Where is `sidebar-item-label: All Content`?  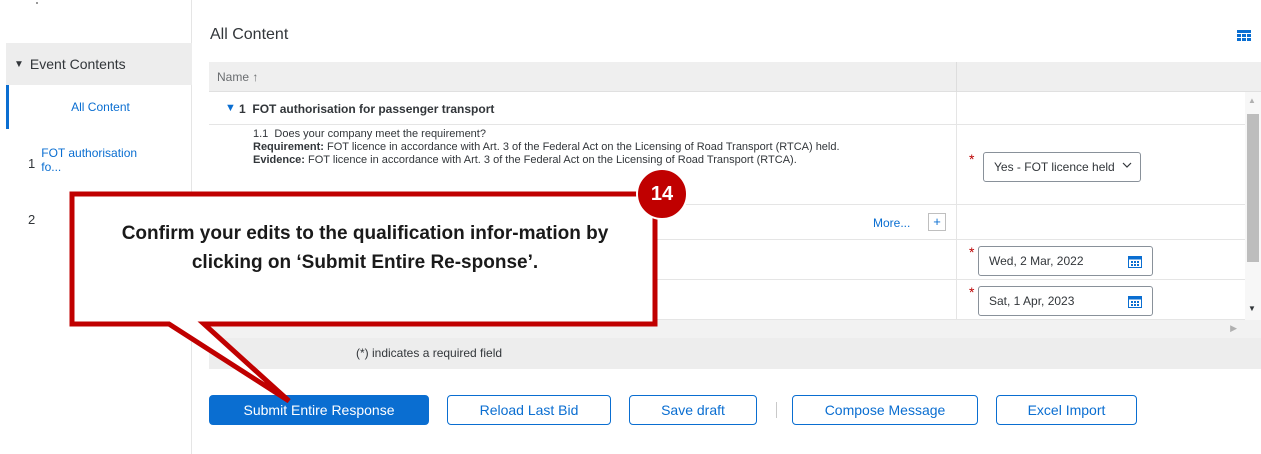
sidebar-item-label: All Content is located at coordinates (100, 107).